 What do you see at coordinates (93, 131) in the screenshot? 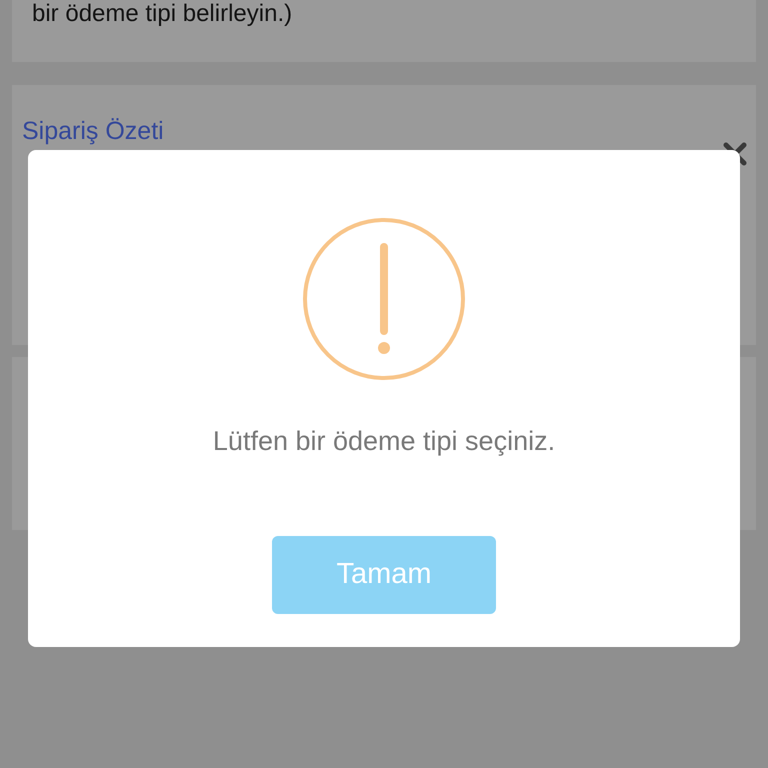
I see `summary-title: Sipariş Özeti` at bounding box center [93, 131].